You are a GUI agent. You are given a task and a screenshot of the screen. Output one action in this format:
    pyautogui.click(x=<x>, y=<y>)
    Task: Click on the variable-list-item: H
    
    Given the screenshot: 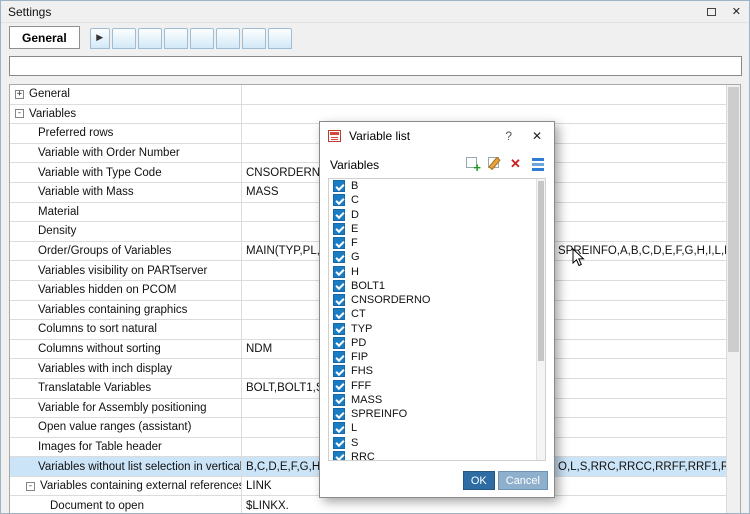 What is the action you would take?
    pyautogui.click(x=437, y=272)
    